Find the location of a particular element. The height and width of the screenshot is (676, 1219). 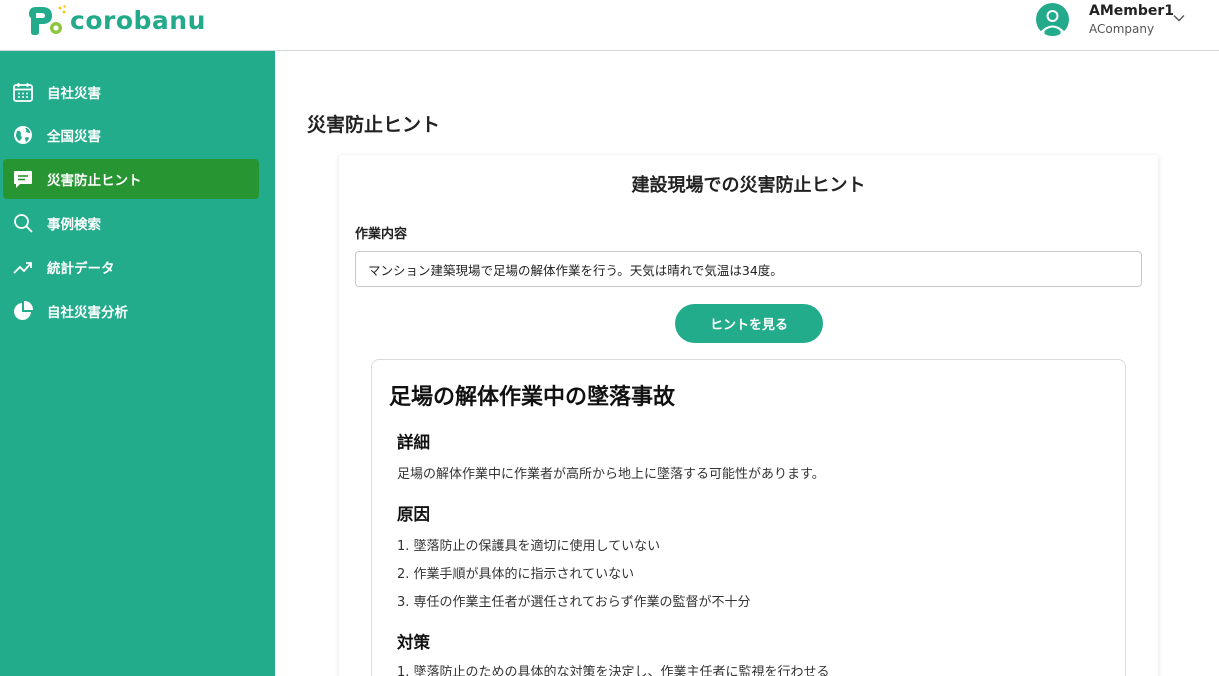

sidebar-item-label: 統計データ is located at coordinates (81, 269).